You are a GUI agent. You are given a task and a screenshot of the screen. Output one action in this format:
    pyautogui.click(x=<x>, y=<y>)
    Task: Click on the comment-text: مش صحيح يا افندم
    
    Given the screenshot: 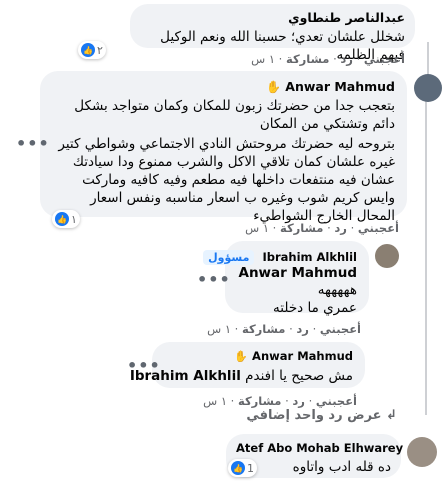 What is the action you would take?
    pyautogui.click(x=299, y=376)
    